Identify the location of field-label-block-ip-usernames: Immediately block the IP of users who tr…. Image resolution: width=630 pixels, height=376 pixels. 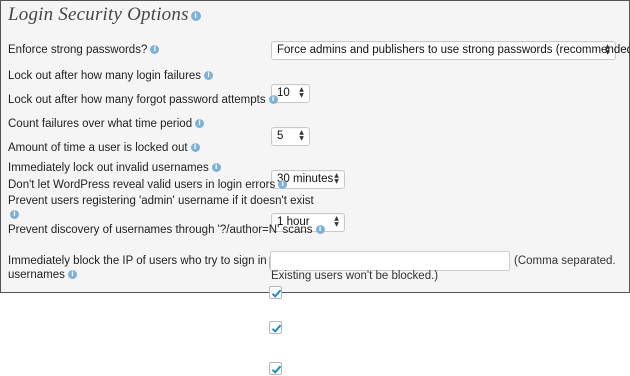
(161, 268).